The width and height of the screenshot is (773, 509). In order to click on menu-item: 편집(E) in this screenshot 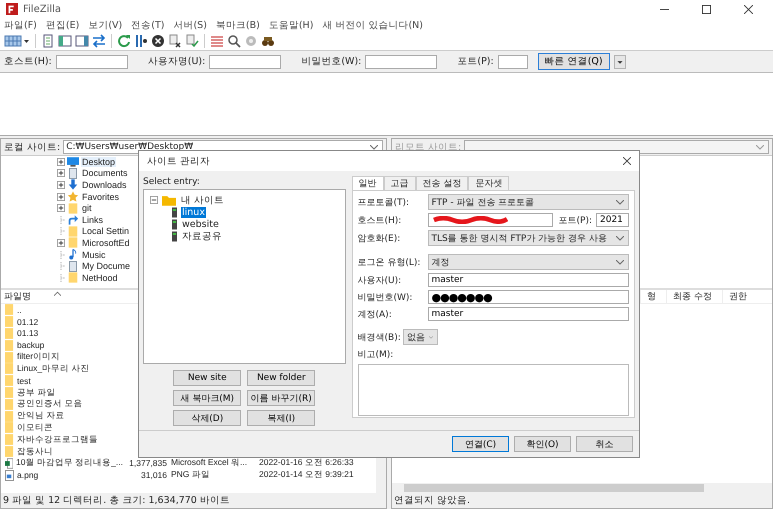, I will do `click(63, 25)`.